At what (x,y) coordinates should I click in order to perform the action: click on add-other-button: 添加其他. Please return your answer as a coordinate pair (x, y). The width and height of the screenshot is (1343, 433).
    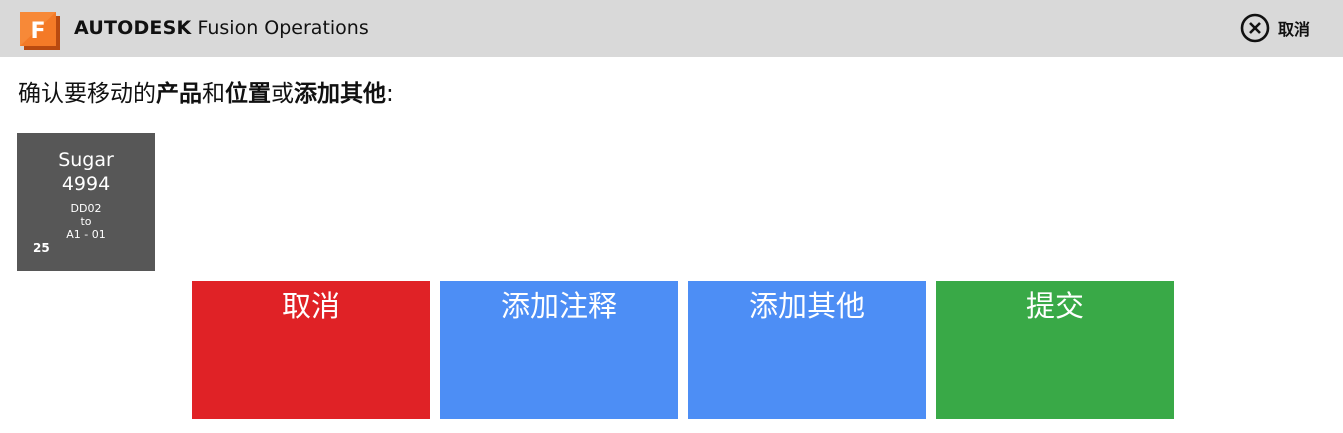
    Looking at the image, I should click on (807, 350).